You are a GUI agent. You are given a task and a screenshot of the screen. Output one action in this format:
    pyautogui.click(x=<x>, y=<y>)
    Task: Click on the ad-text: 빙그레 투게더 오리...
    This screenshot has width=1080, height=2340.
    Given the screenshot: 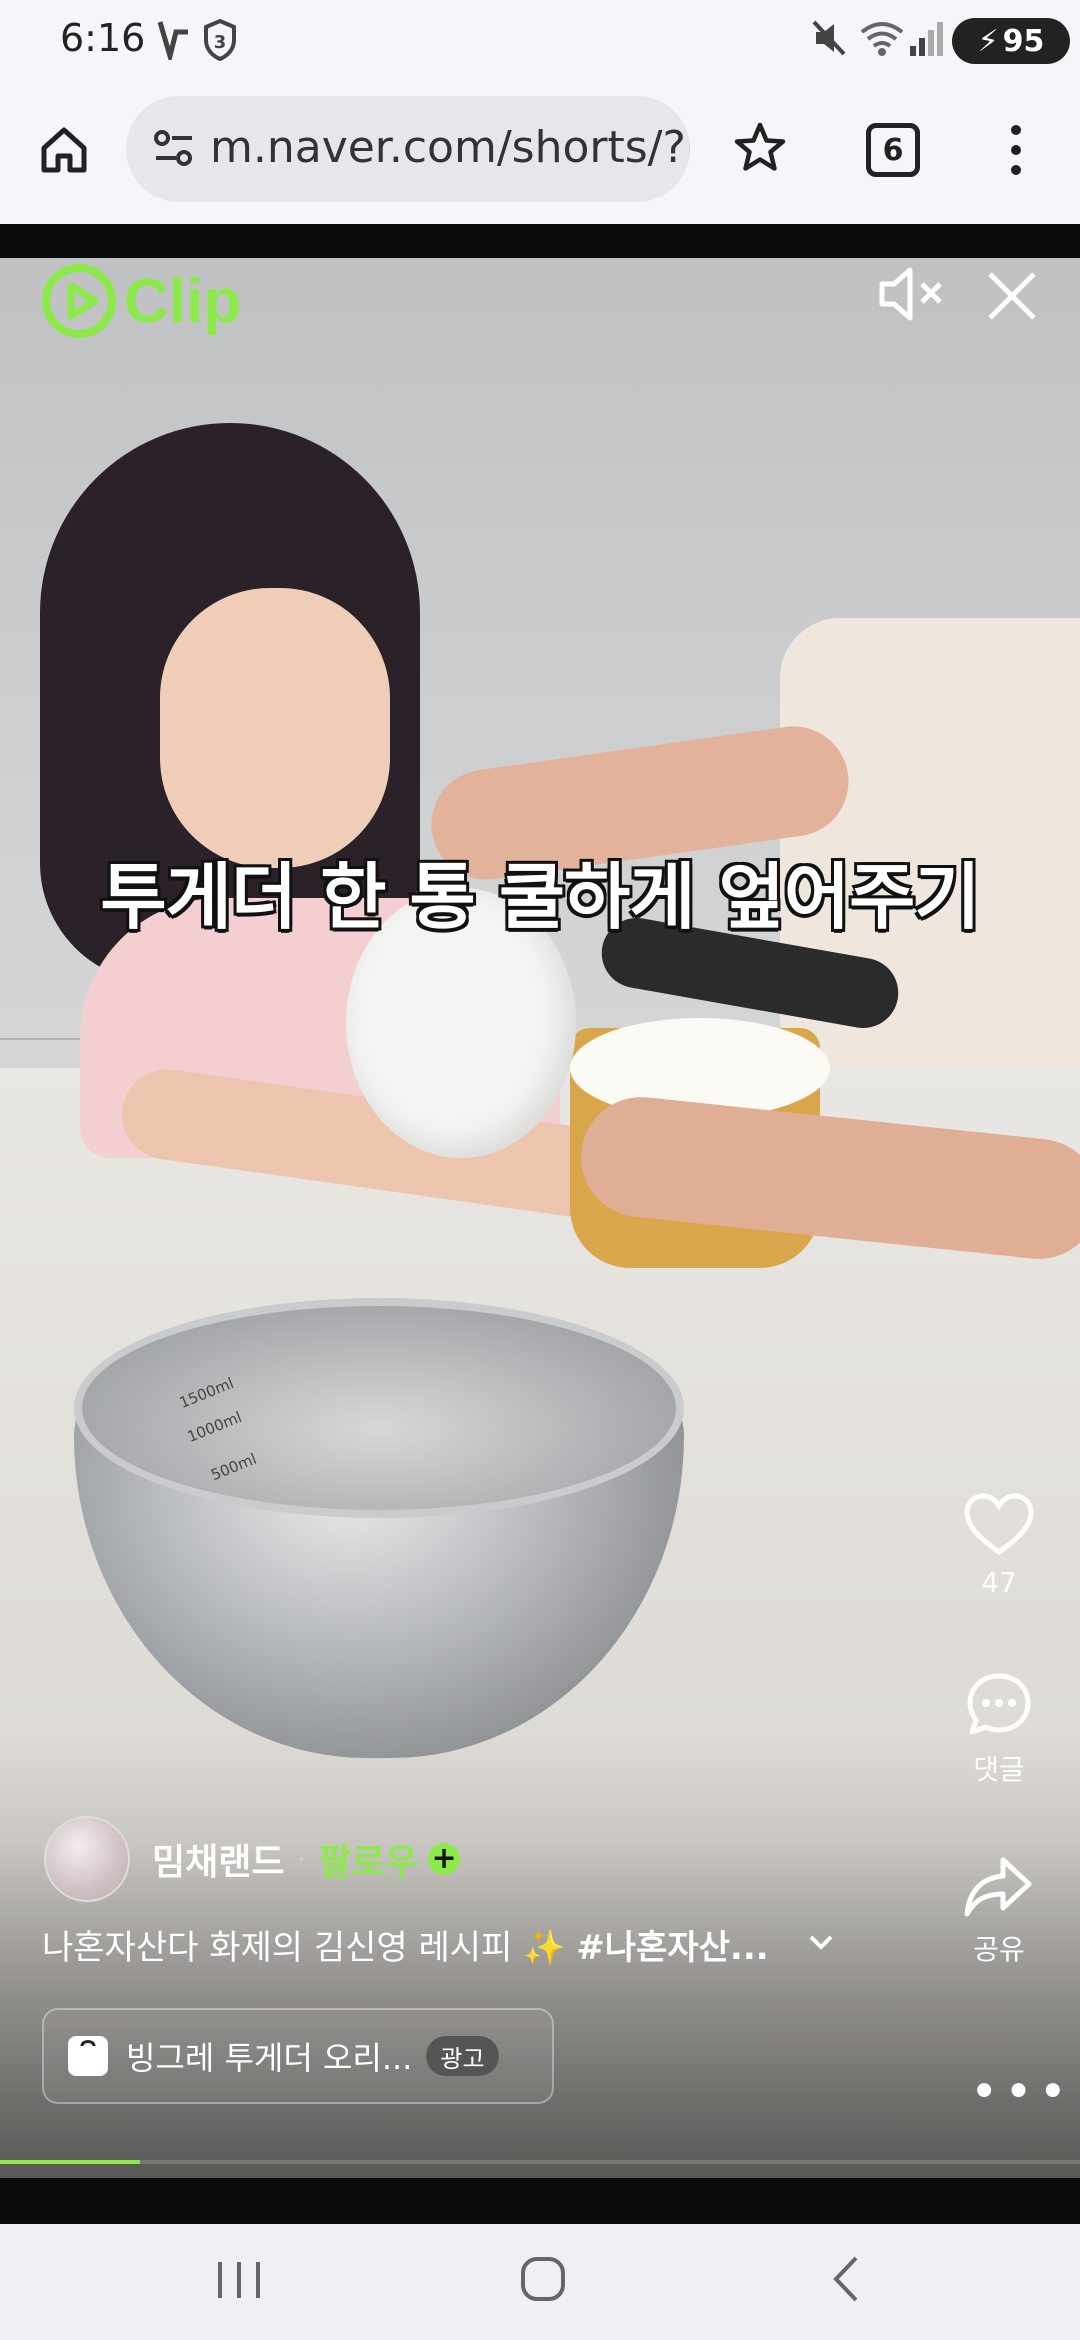 What is the action you would take?
    pyautogui.click(x=269, y=2058)
    